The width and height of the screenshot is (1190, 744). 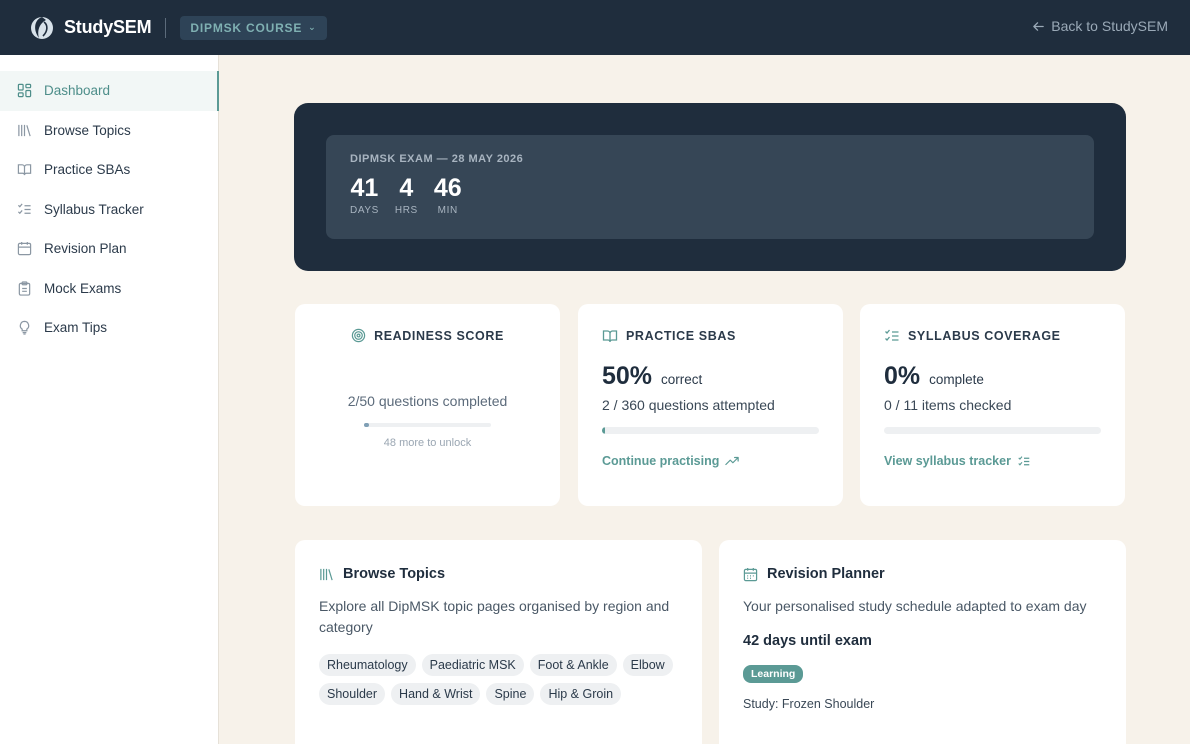 I want to click on days-until-exam: 42 days until exam, so click(x=807, y=641).